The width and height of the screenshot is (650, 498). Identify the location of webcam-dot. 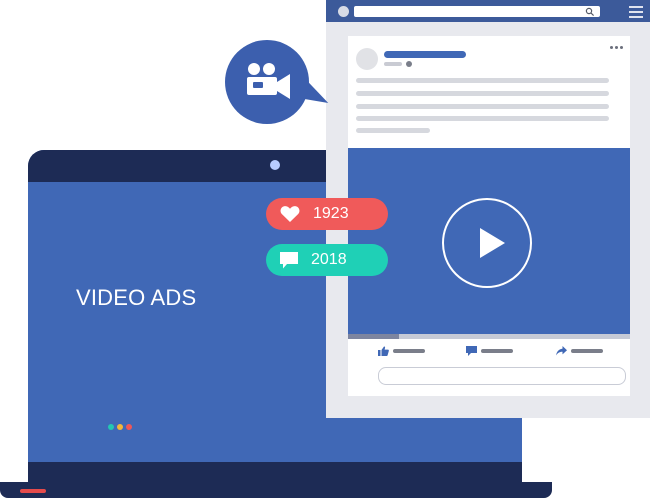
(275, 165).